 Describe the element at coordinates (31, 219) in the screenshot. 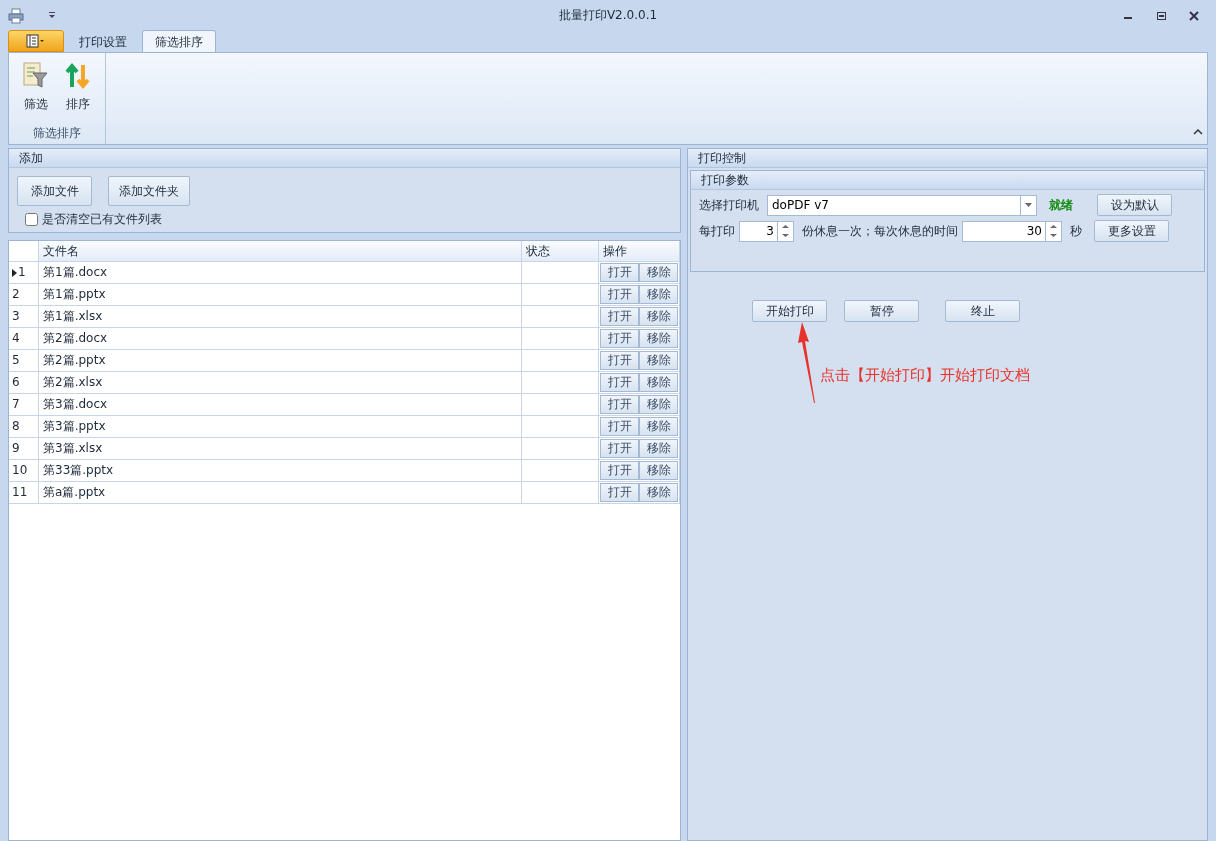

I see `checkbox` at that location.